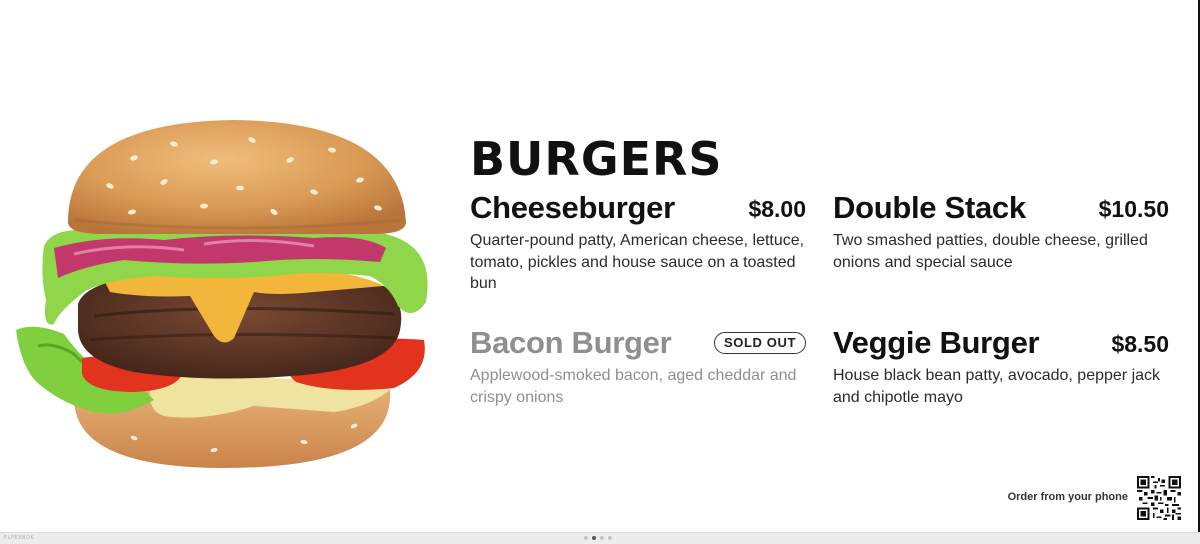 This screenshot has height=544, width=1200. I want to click on sold-out-badge: SOLD OUT, so click(760, 343).